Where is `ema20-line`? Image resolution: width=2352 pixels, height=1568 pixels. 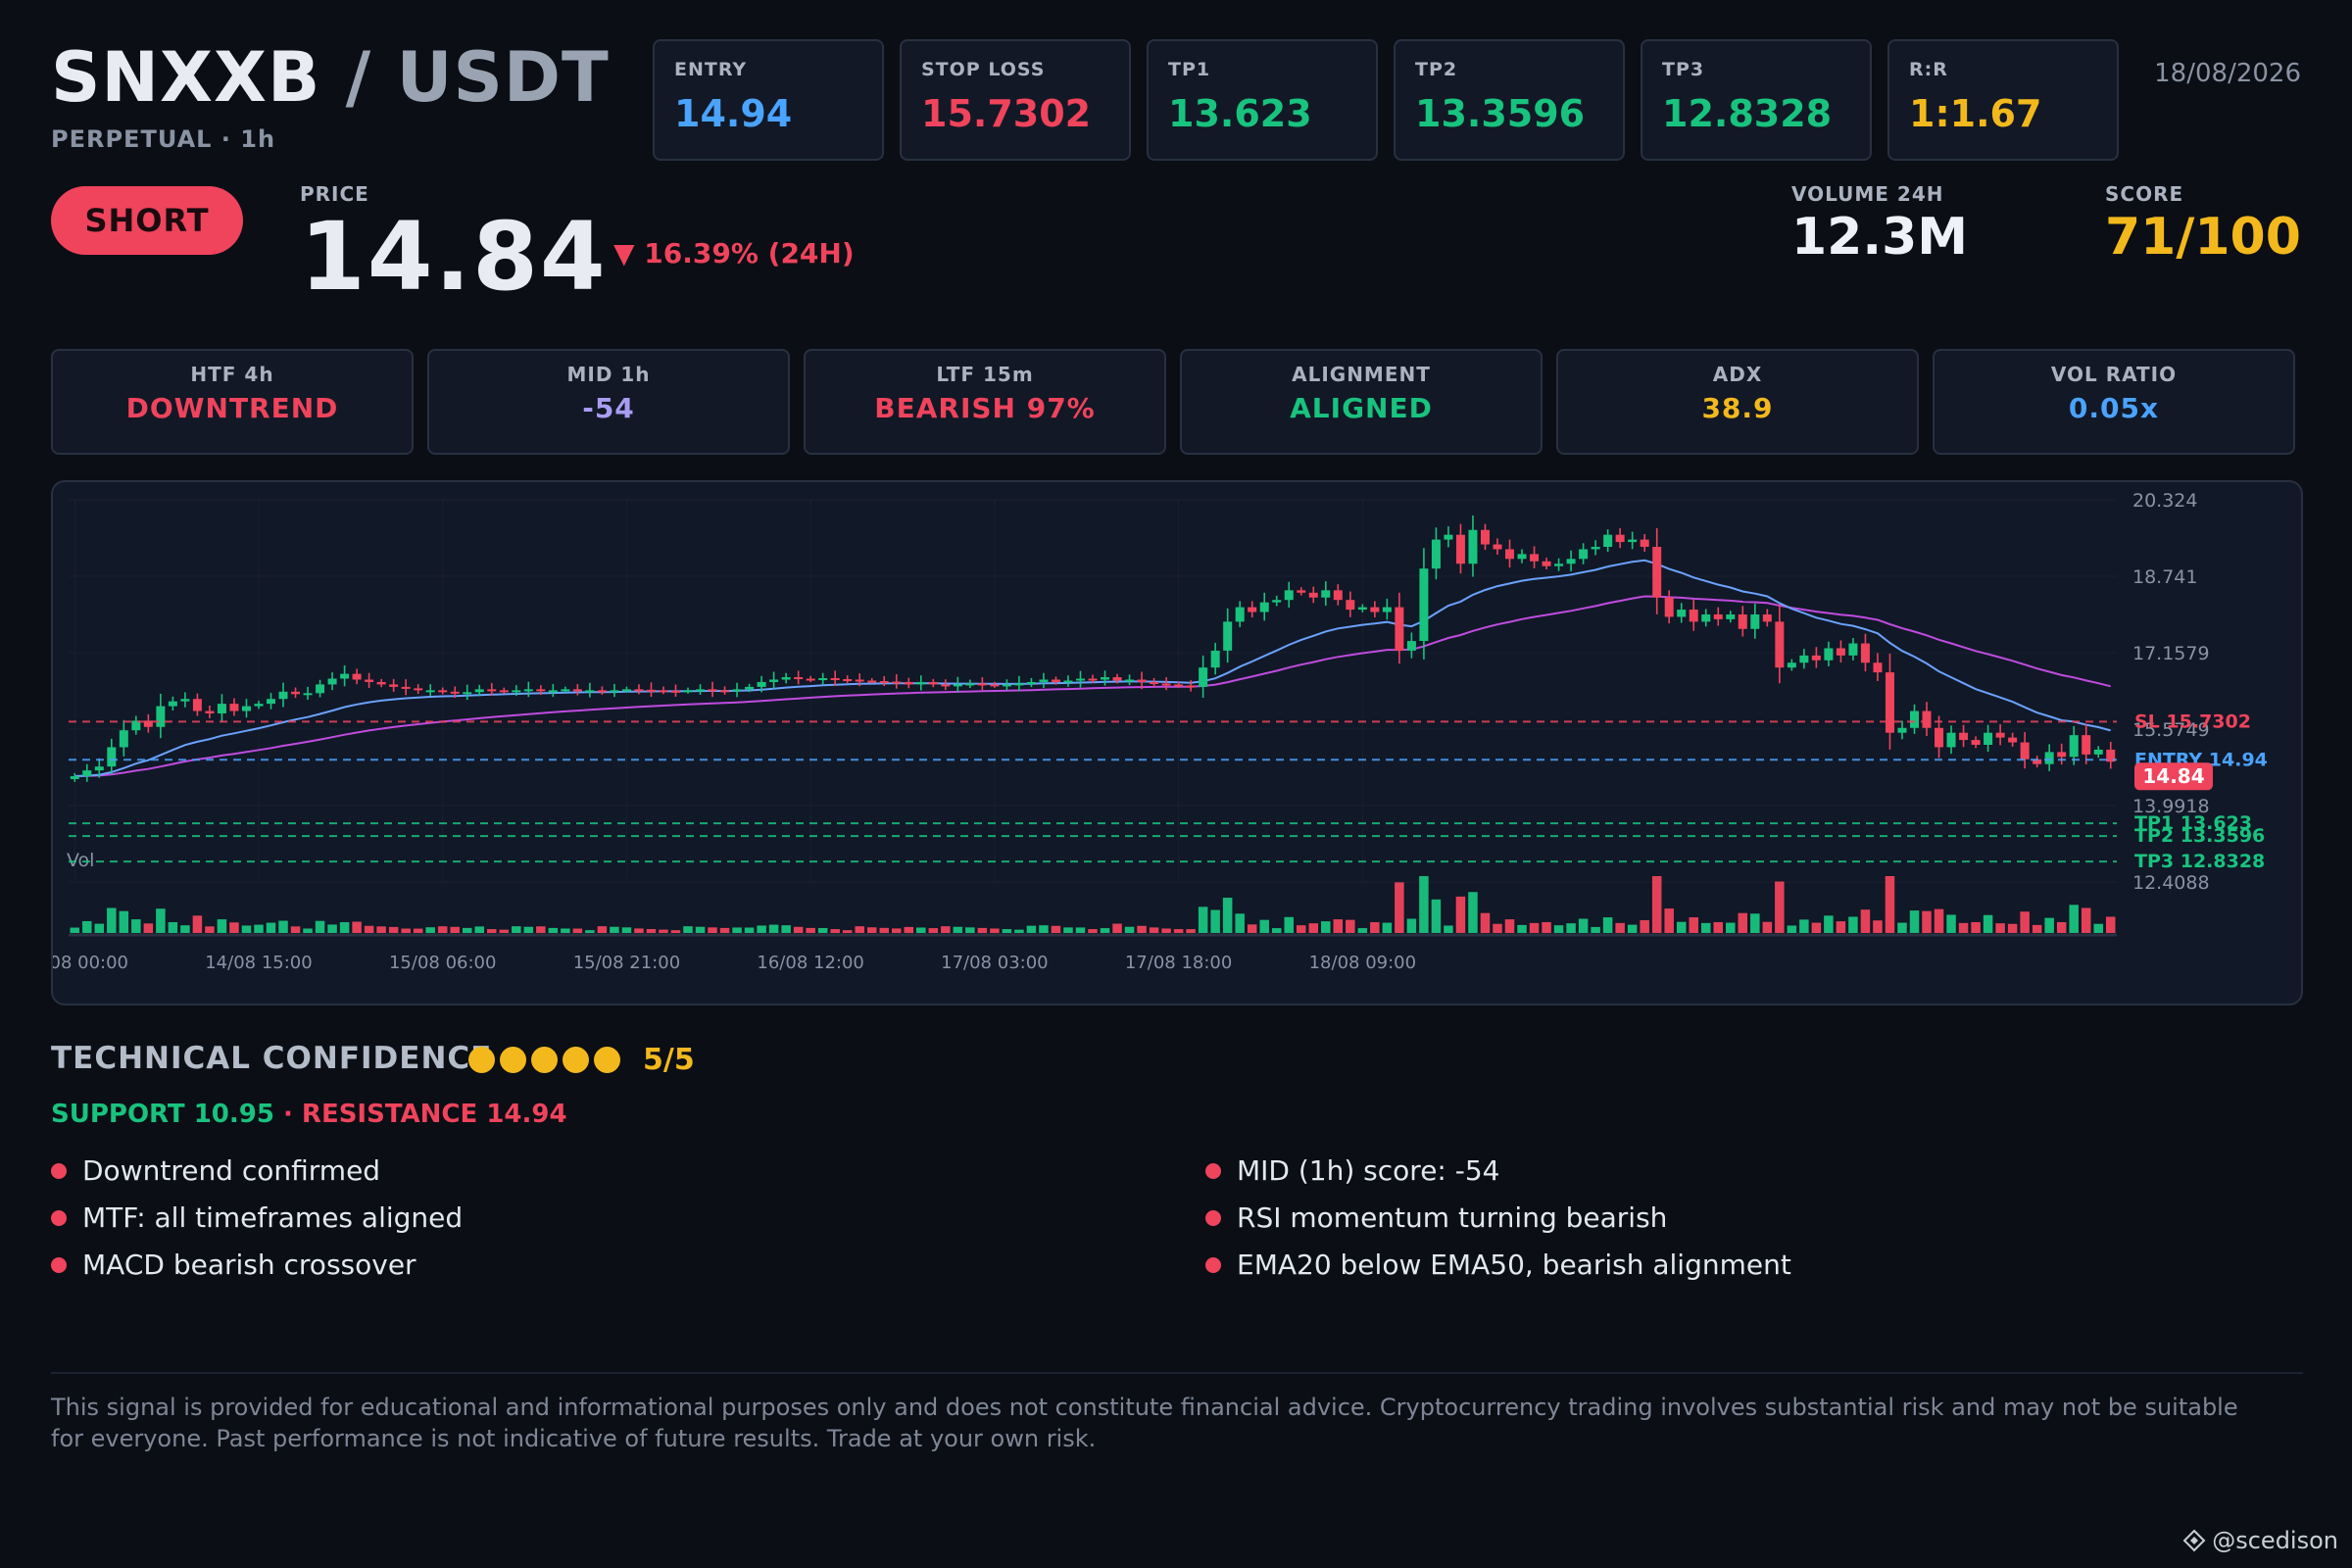 ema20-line is located at coordinates (1092, 668).